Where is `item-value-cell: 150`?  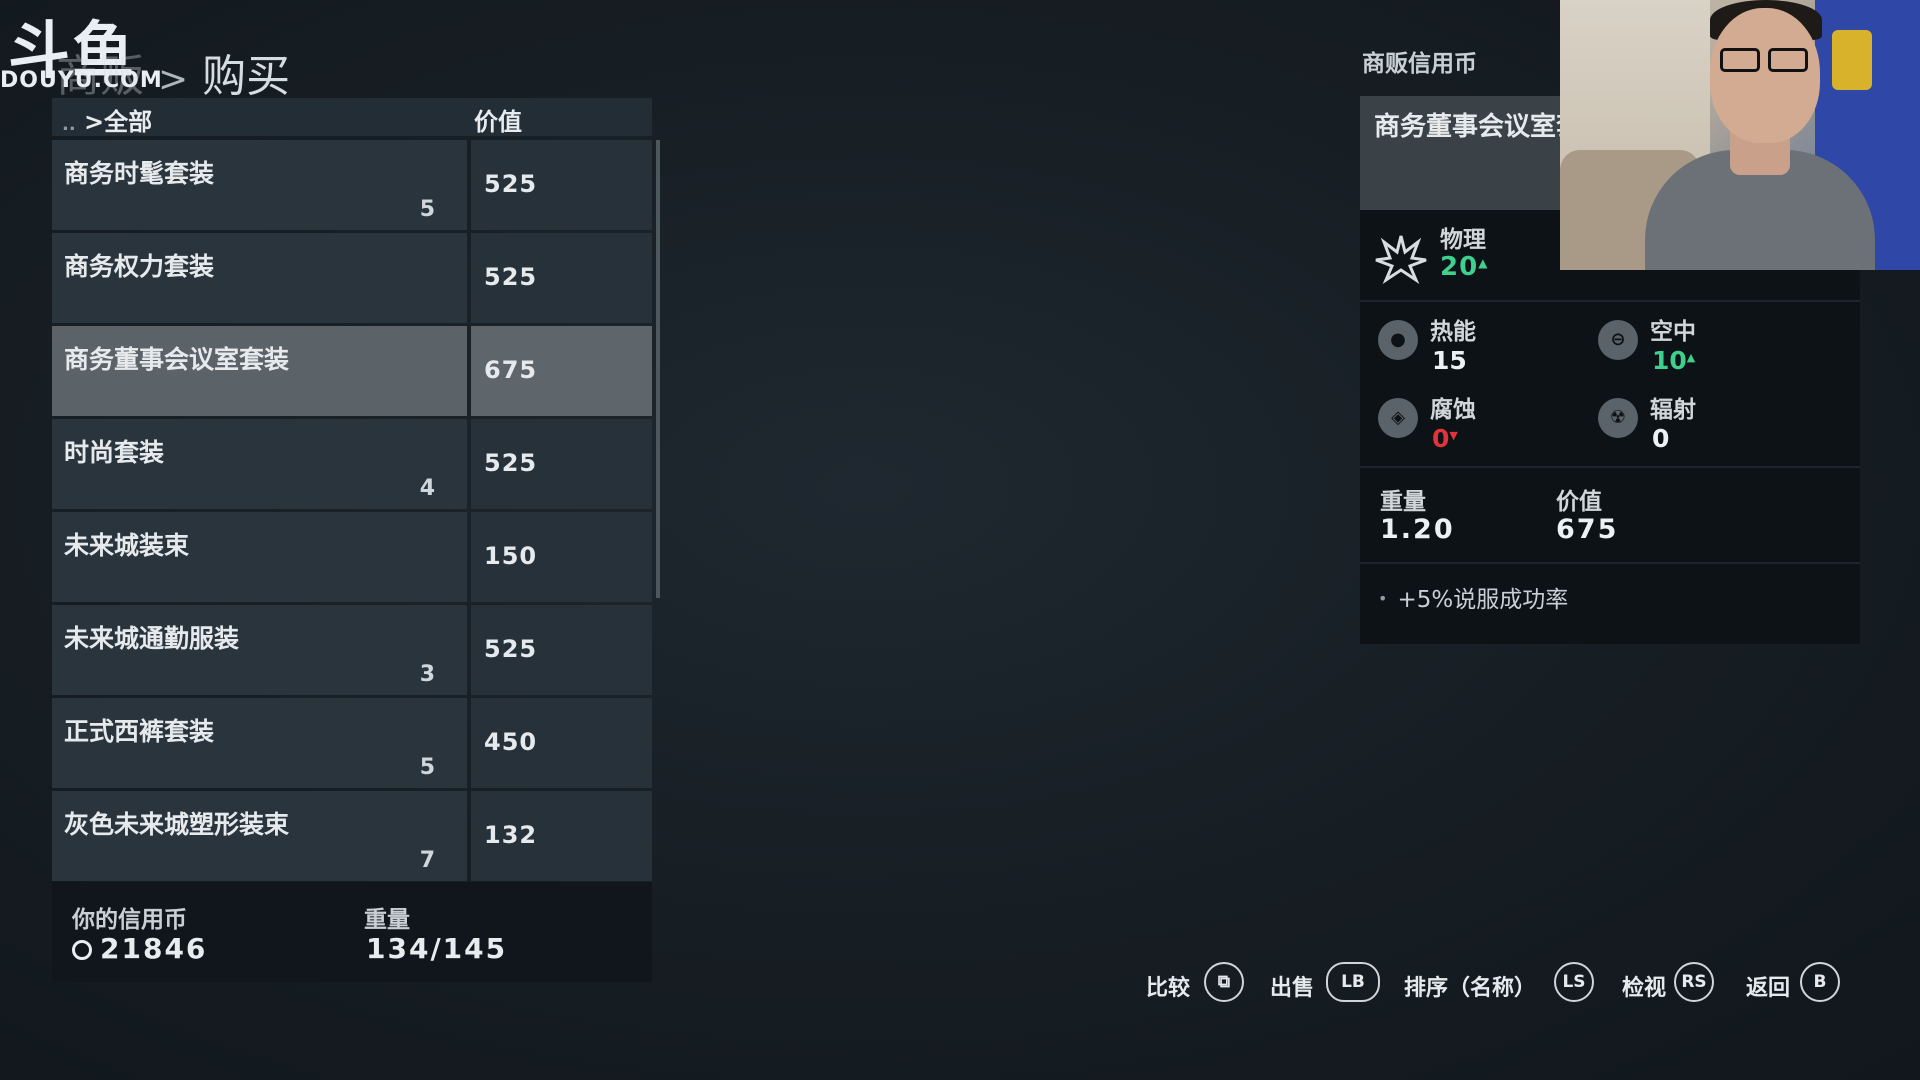 item-value-cell: 150 is located at coordinates (561, 557).